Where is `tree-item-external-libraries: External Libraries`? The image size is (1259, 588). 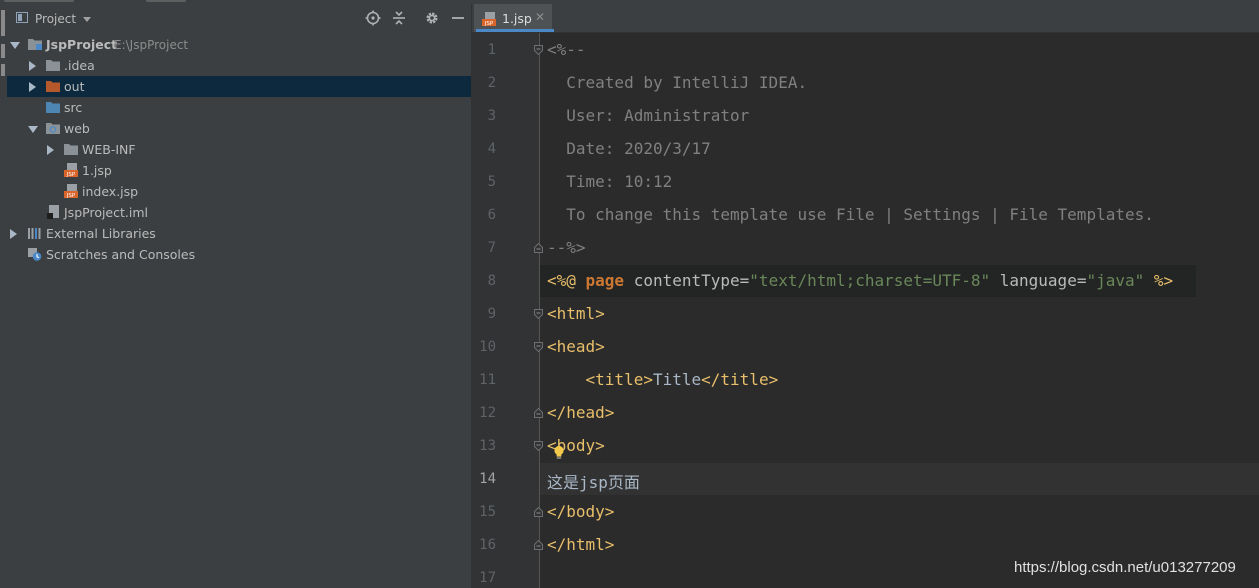 tree-item-external-libraries: External Libraries is located at coordinates (239, 233).